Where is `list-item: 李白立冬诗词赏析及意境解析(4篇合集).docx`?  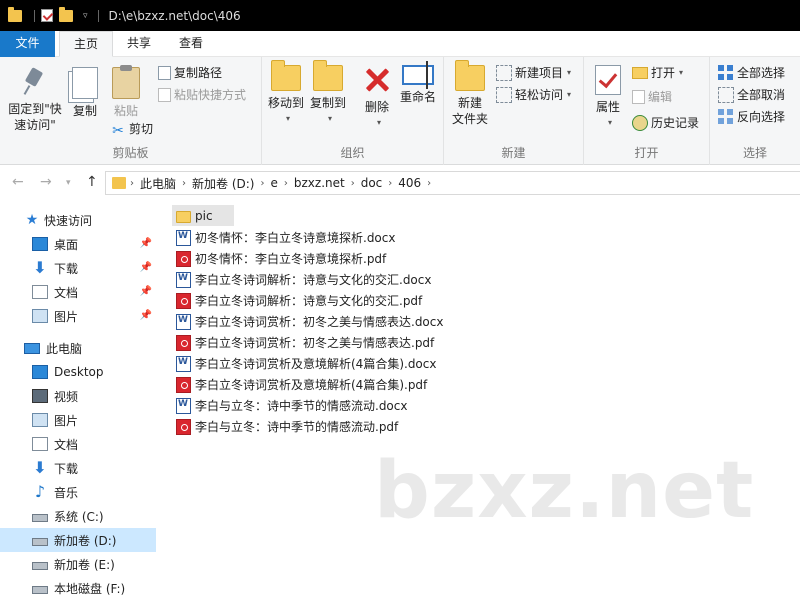 list-item: 李白立冬诗词赏析及意境解析(4篇合集).docx is located at coordinates (306, 363).